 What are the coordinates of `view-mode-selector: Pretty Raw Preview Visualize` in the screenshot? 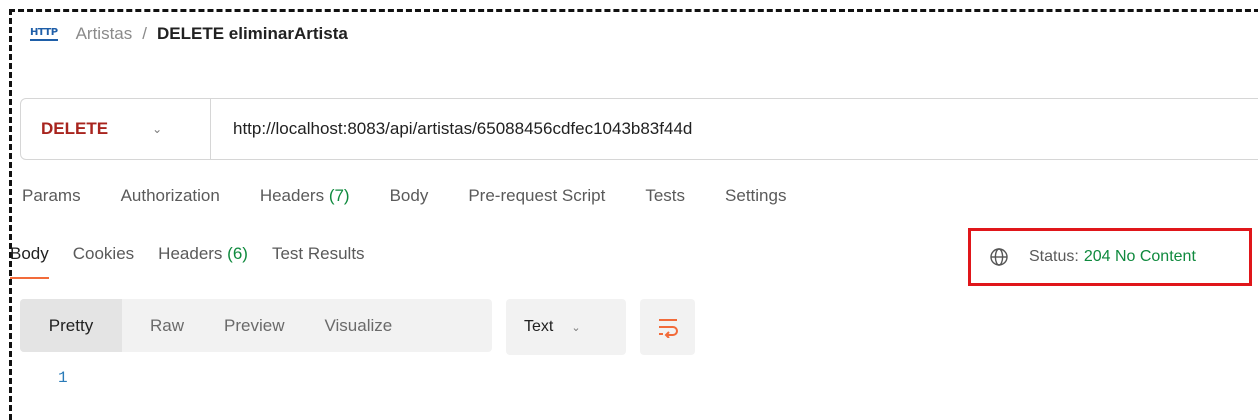 It's located at (256, 325).